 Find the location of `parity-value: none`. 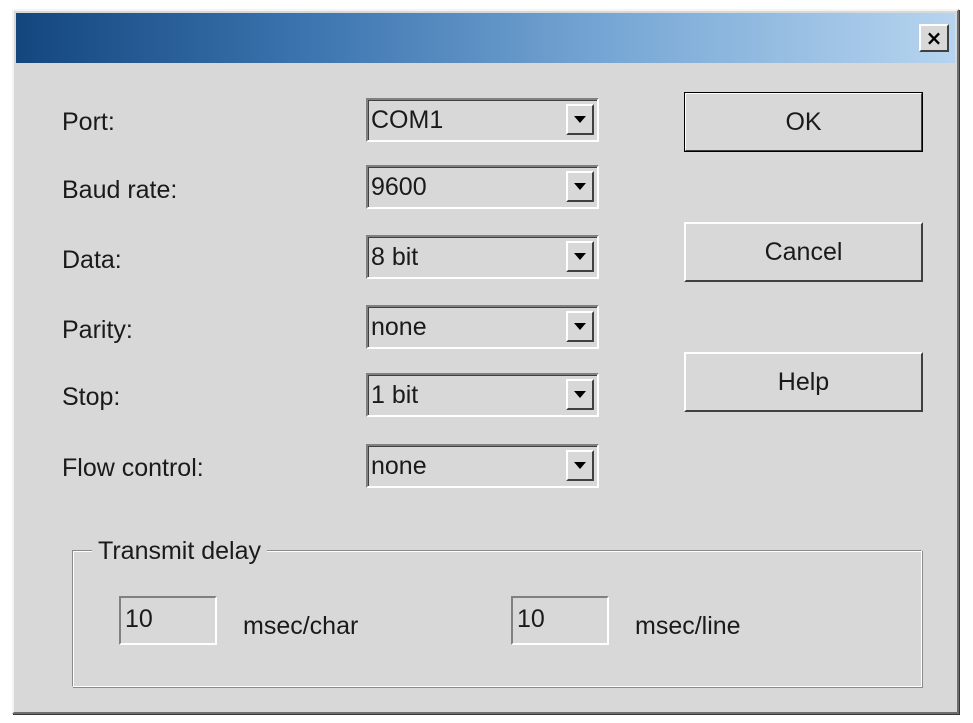

parity-value: none is located at coordinates (399, 327).